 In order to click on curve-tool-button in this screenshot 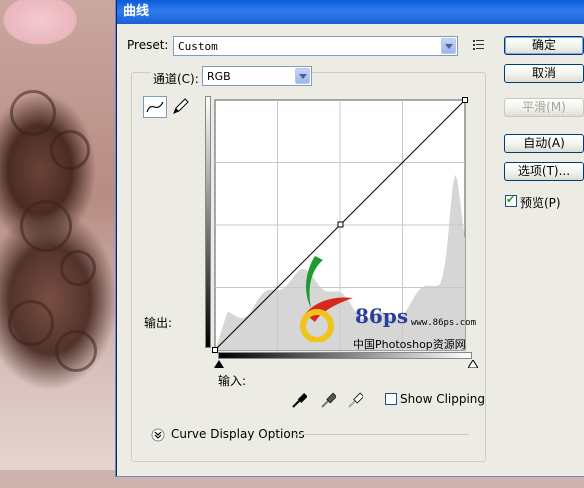, I will do `click(155, 107)`.